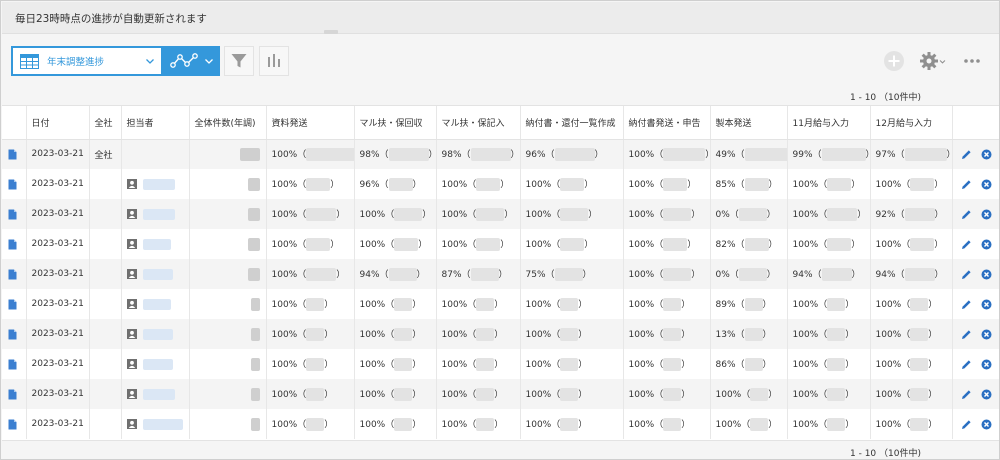 The height and width of the screenshot is (460, 1000). I want to click on more-options-button, so click(972, 61).